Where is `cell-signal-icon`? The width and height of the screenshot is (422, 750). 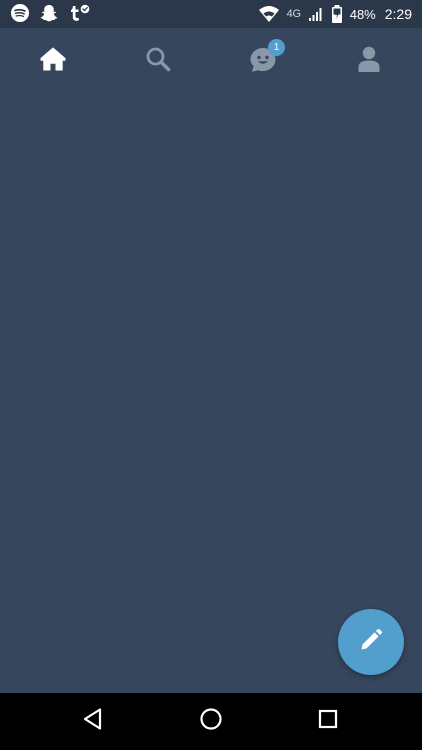 cell-signal-icon is located at coordinates (316, 14).